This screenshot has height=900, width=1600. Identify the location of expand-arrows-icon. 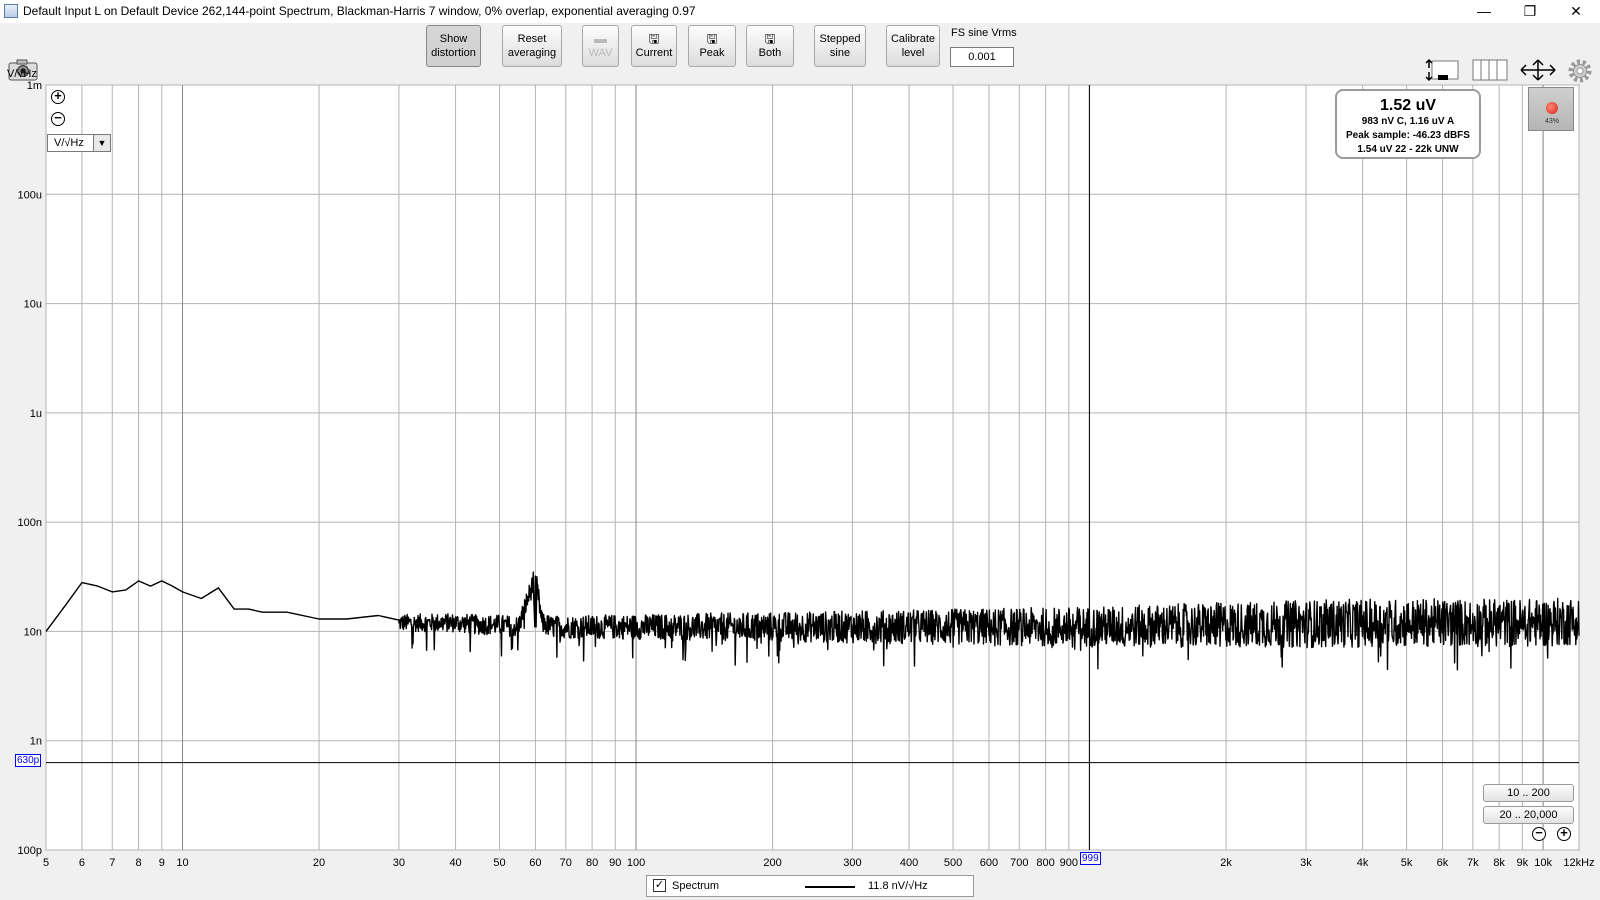
(1538, 70).